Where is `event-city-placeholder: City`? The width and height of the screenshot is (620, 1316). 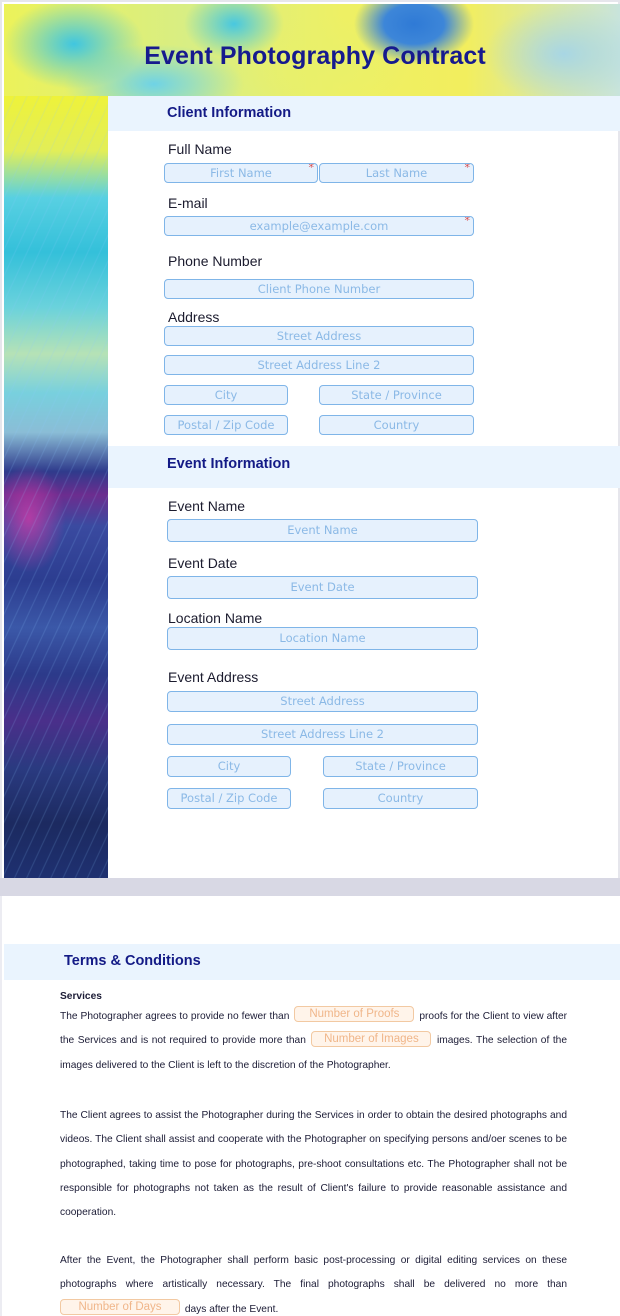 event-city-placeholder: City is located at coordinates (229, 766).